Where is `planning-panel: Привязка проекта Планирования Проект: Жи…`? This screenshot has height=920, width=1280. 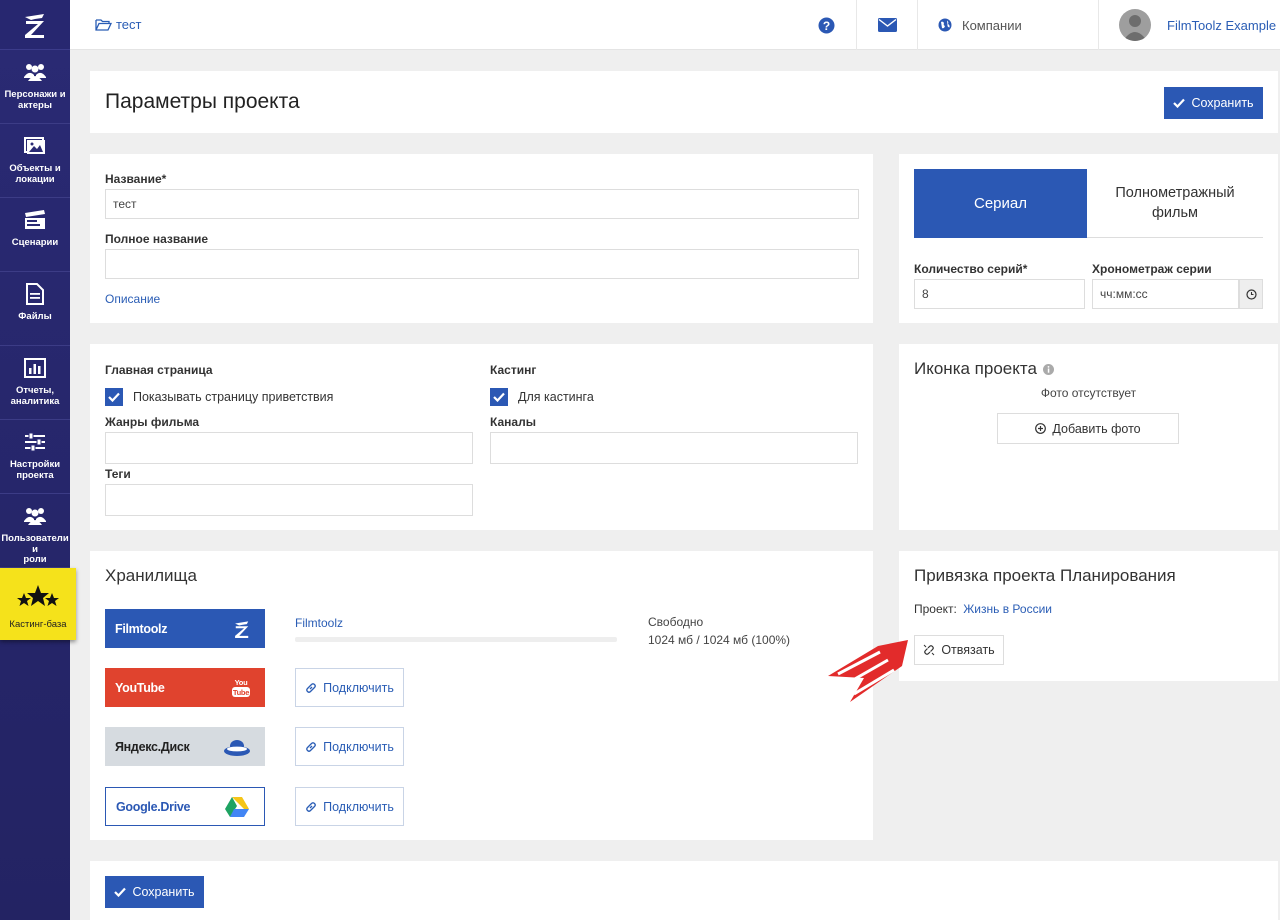 planning-panel: Привязка проекта Планирования Проект: Жи… is located at coordinates (1088, 616).